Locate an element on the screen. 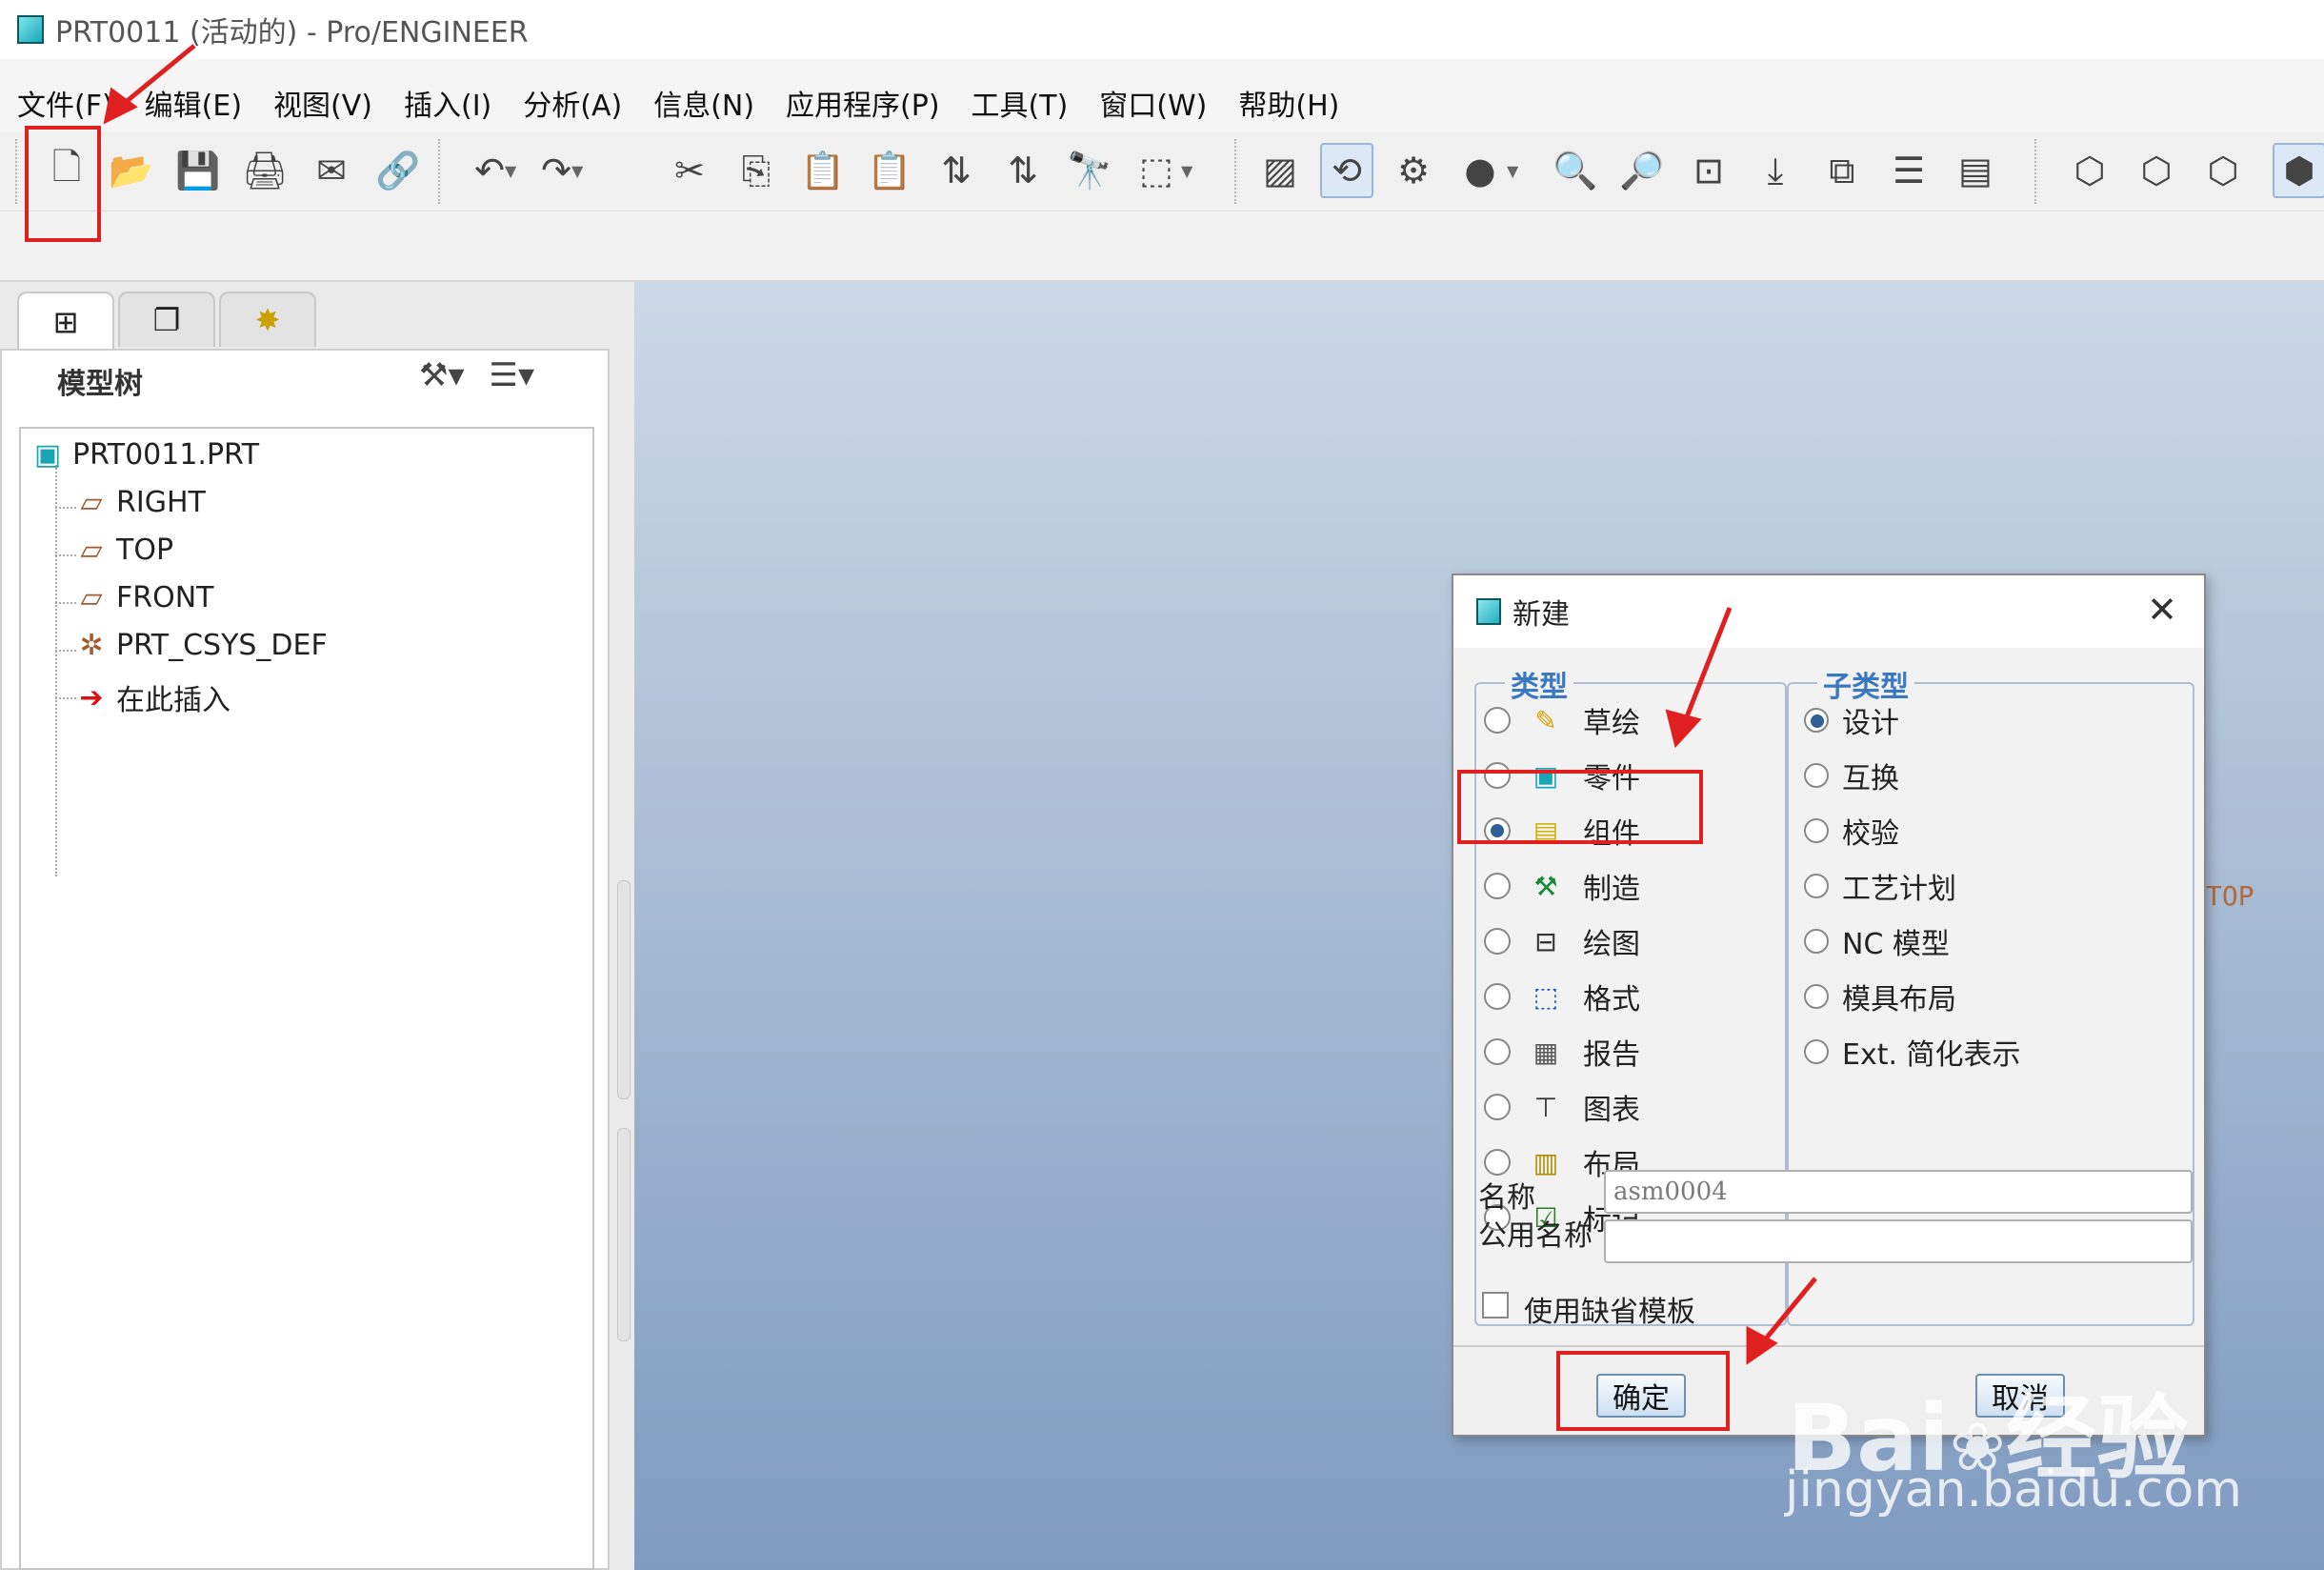 The height and width of the screenshot is (1570, 2324). arrow-head-file is located at coordinates (120, 106).